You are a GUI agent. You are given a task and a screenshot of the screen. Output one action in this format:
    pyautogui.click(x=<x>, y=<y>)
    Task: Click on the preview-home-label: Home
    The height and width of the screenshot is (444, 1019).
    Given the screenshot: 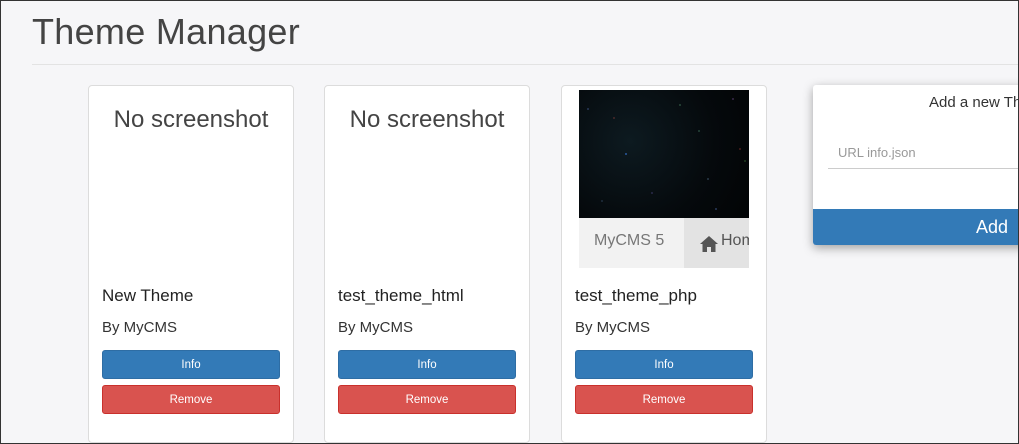 What is the action you would take?
    pyautogui.click(x=735, y=240)
    